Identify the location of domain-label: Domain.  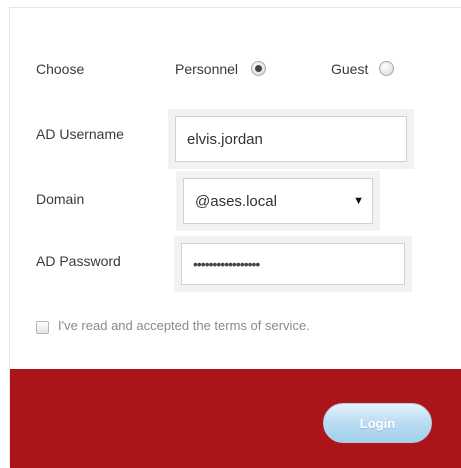
(60, 199).